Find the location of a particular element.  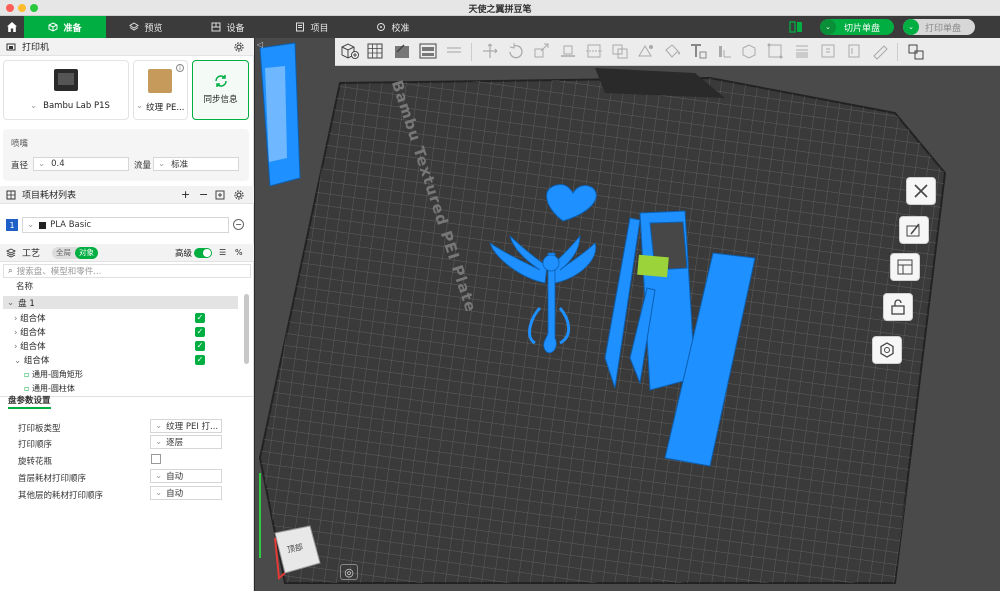

other-layer-order-select: ⌄ 自动 is located at coordinates (186, 493).